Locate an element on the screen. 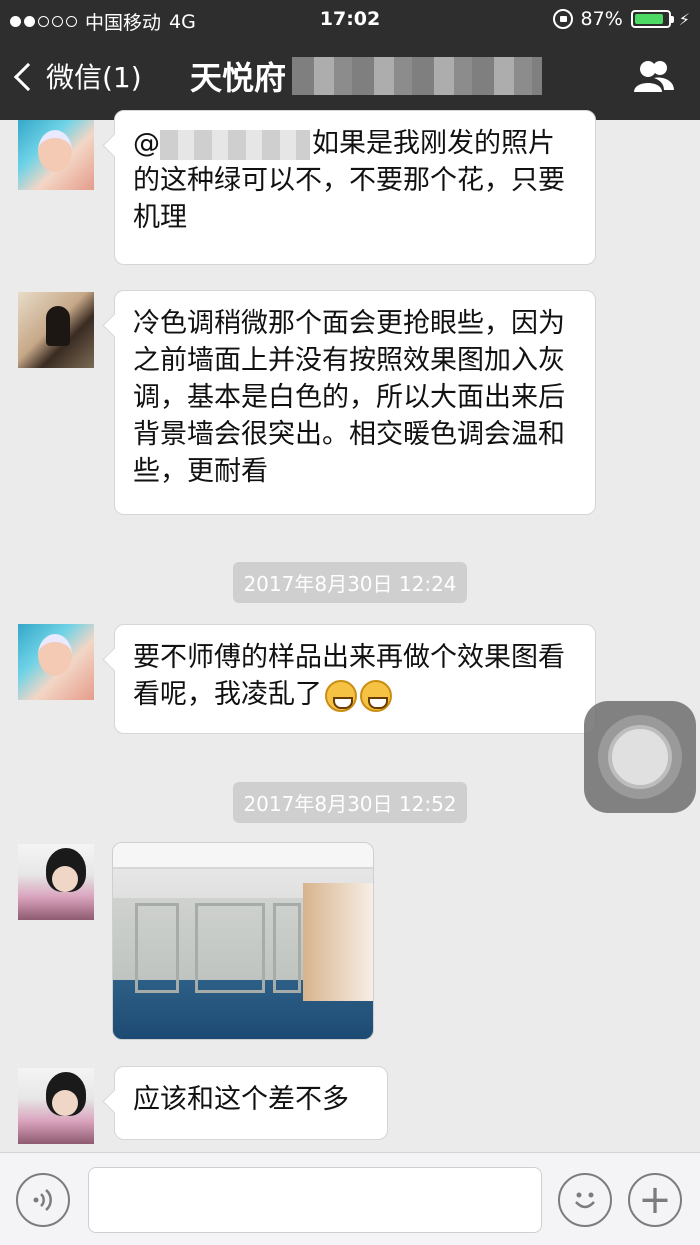 The width and height of the screenshot is (700, 1245). top-bar: 中国移动 4G 17:02 87% ⚡ 微信(1) 天悦府 is located at coordinates (350, 60).